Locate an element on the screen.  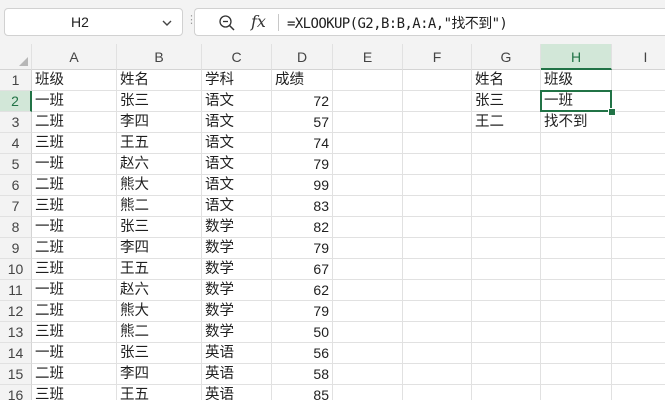
cell-b6: 熊大 is located at coordinates (159, 185).